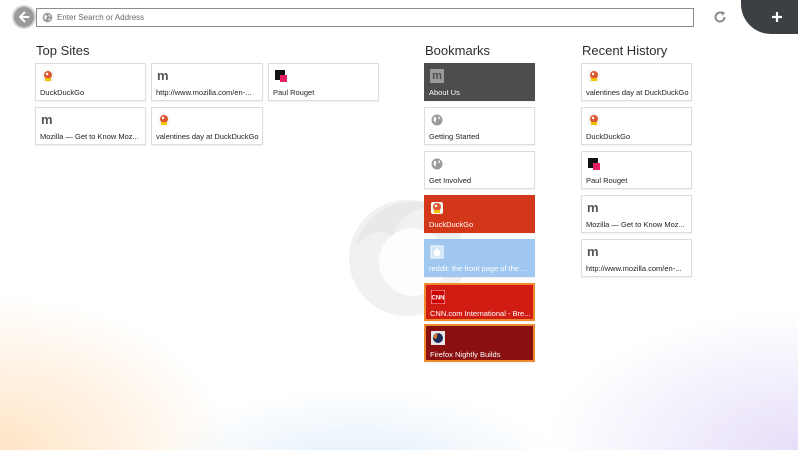 This screenshot has width=798, height=450. What do you see at coordinates (636, 82) in the screenshot?
I see `history-tile: valentines day at DuckDuckGo` at bounding box center [636, 82].